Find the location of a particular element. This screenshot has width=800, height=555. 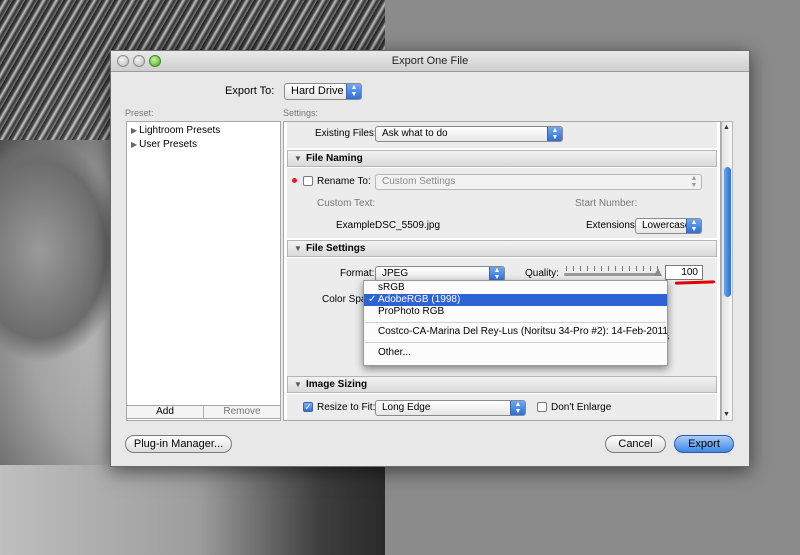

extensions-popup: Lowercase ▲ ▼ is located at coordinates (668, 226).